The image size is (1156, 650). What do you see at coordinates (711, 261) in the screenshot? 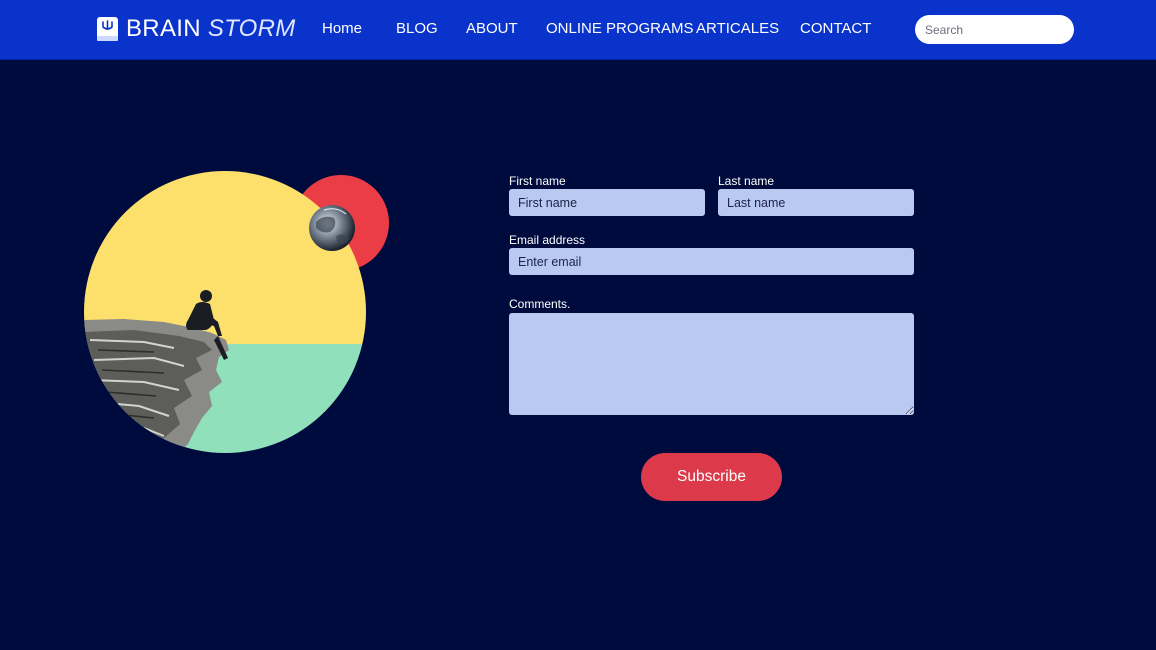
I see `email-input` at bounding box center [711, 261].